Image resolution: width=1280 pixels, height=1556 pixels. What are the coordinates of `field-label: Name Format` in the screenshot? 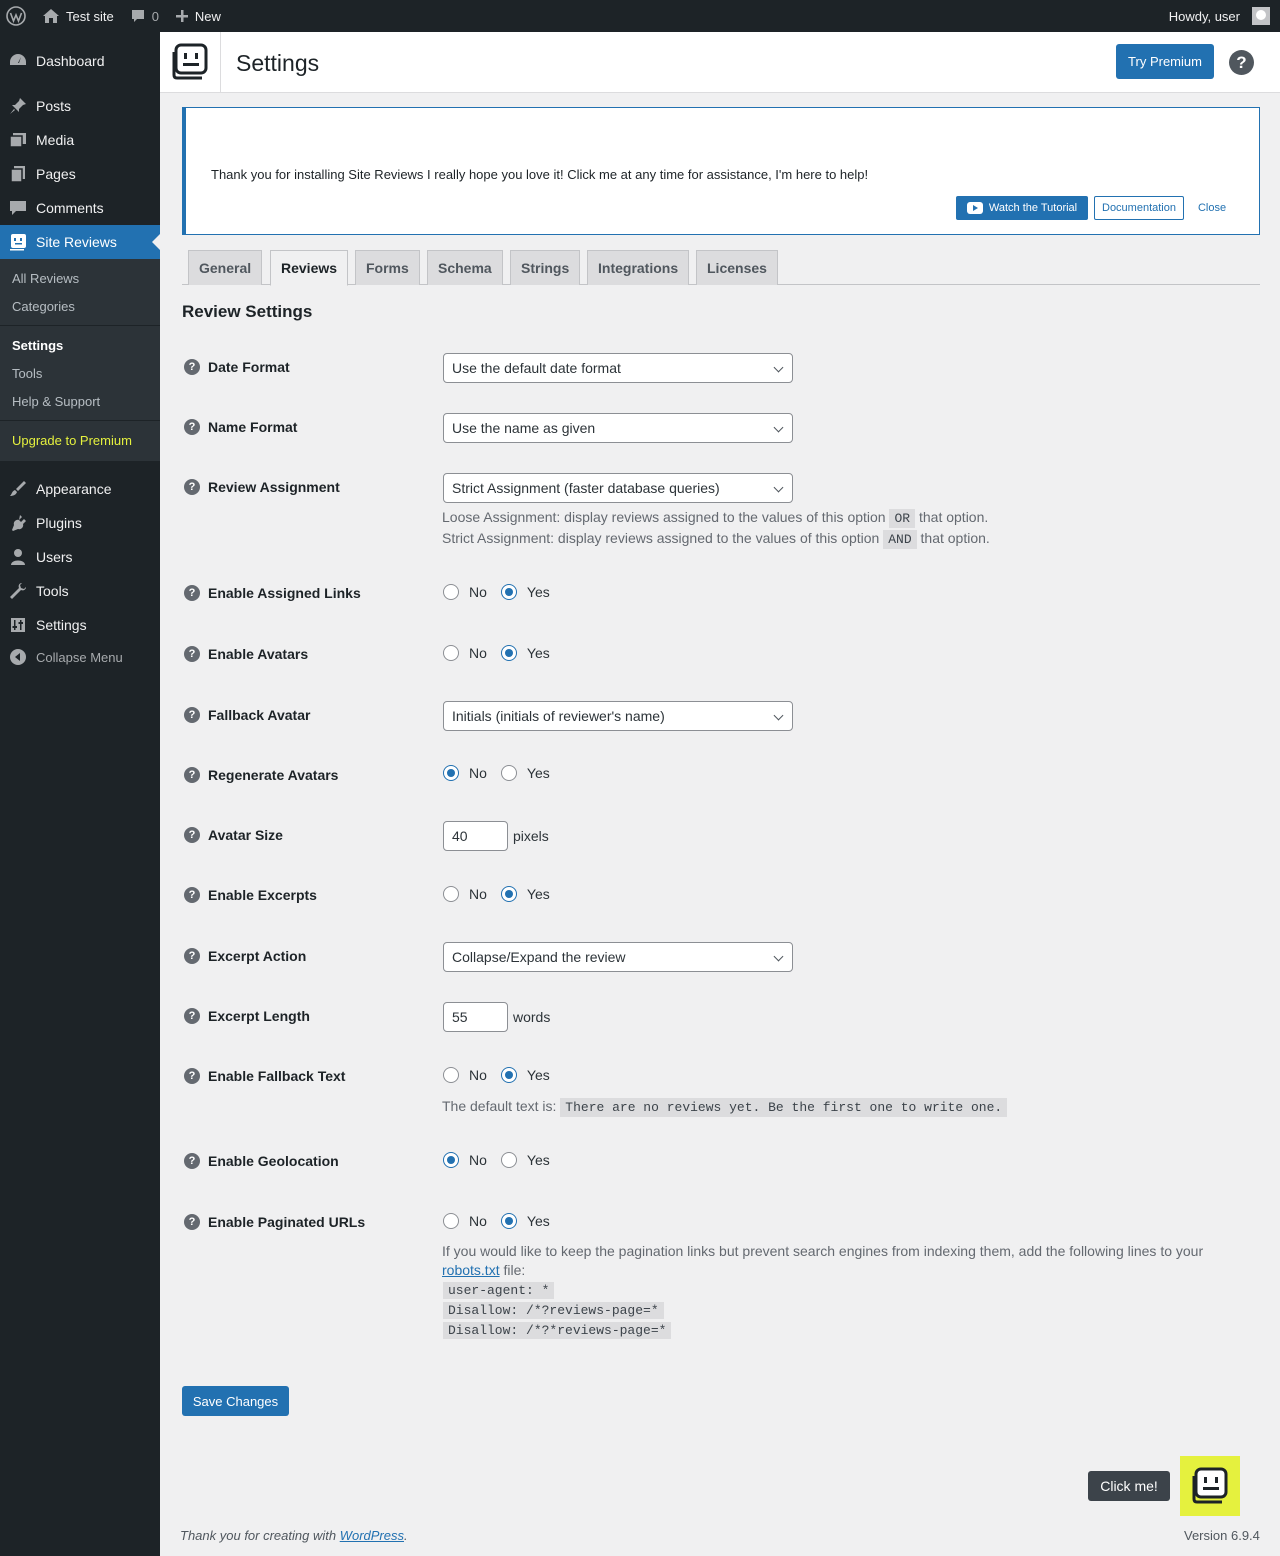 It's located at (253, 427).